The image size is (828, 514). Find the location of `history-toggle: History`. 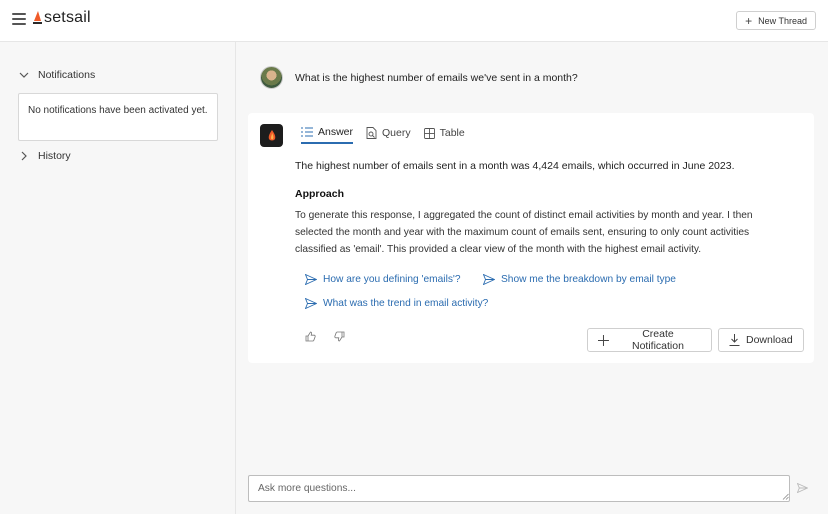

history-toggle: History is located at coordinates (44, 156).